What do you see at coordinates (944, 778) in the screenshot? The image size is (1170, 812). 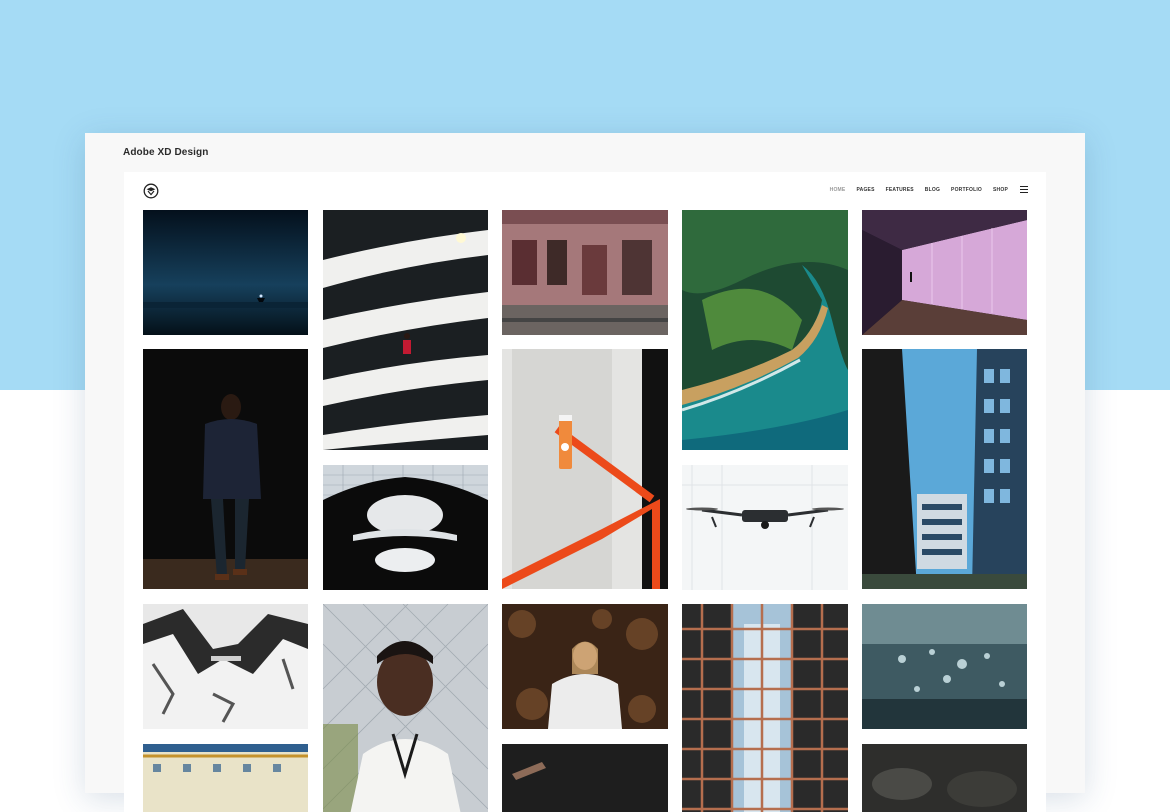 I see `rocks-photo` at bounding box center [944, 778].